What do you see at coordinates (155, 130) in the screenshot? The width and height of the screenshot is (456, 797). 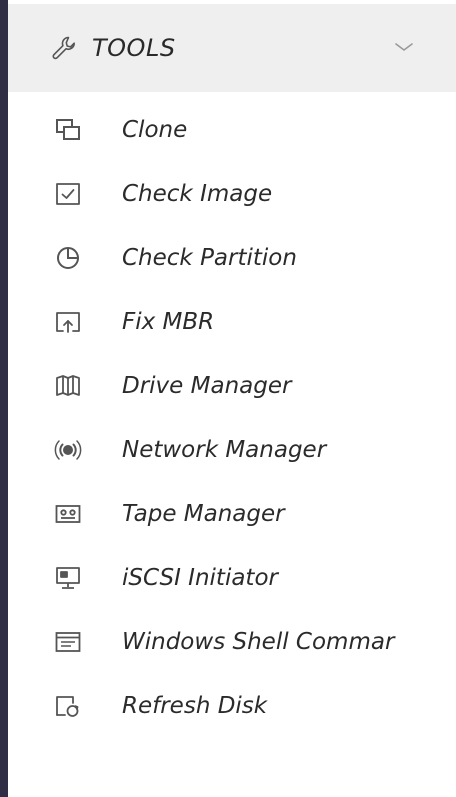 I see `menu-item-label: Clone` at bounding box center [155, 130].